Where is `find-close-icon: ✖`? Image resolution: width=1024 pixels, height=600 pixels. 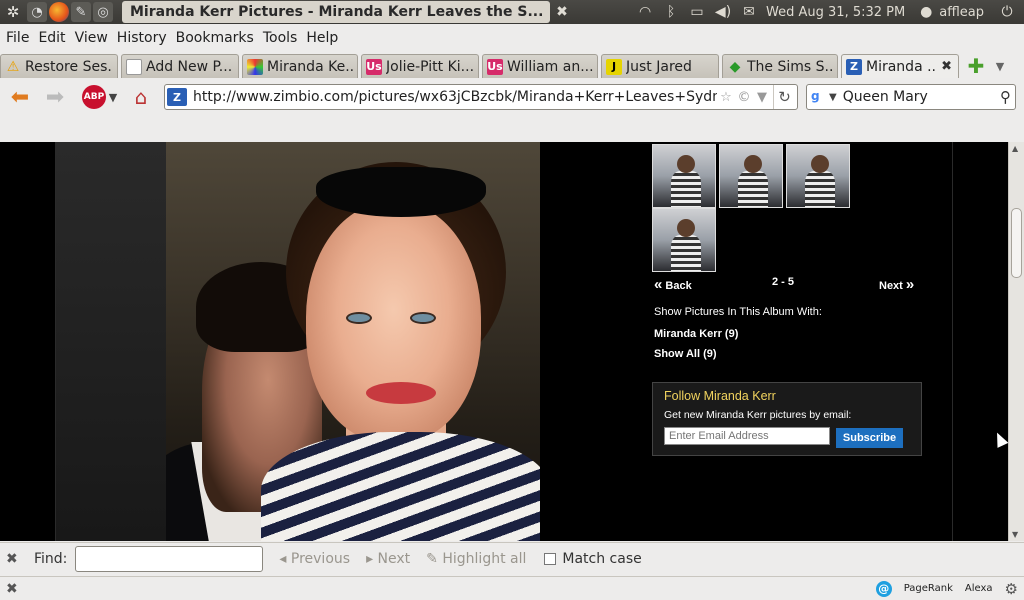 find-close-icon: ✖ is located at coordinates (14, 559).